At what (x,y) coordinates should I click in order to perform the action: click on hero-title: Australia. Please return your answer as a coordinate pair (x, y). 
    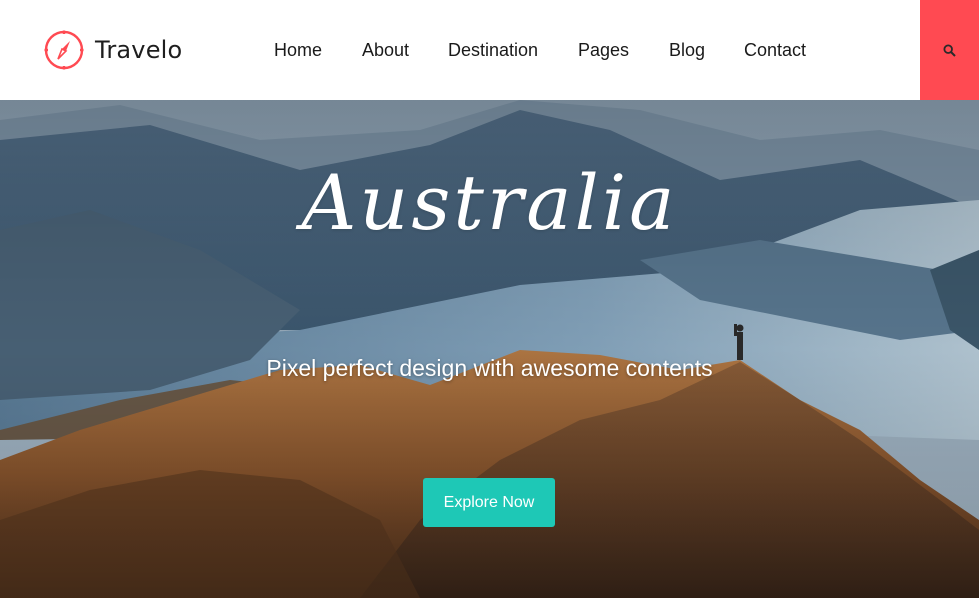
    Looking at the image, I should click on (489, 202).